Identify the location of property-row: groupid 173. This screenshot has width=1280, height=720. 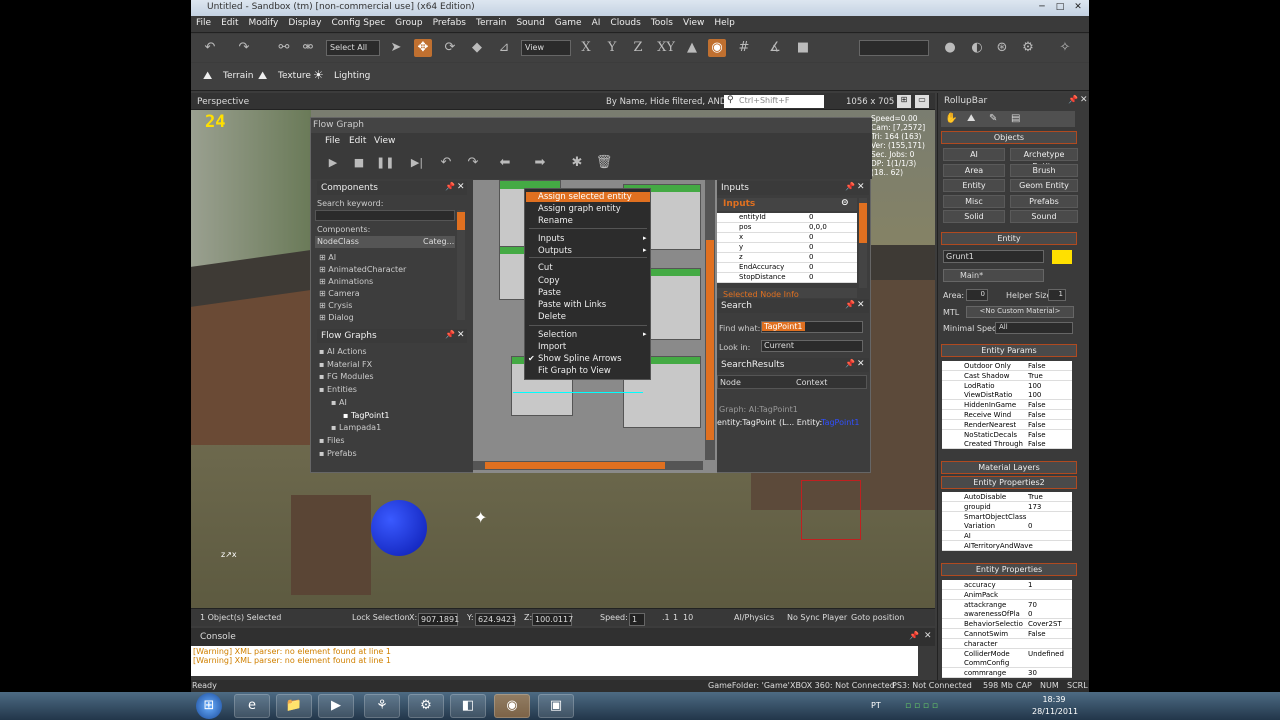
(1007, 506).